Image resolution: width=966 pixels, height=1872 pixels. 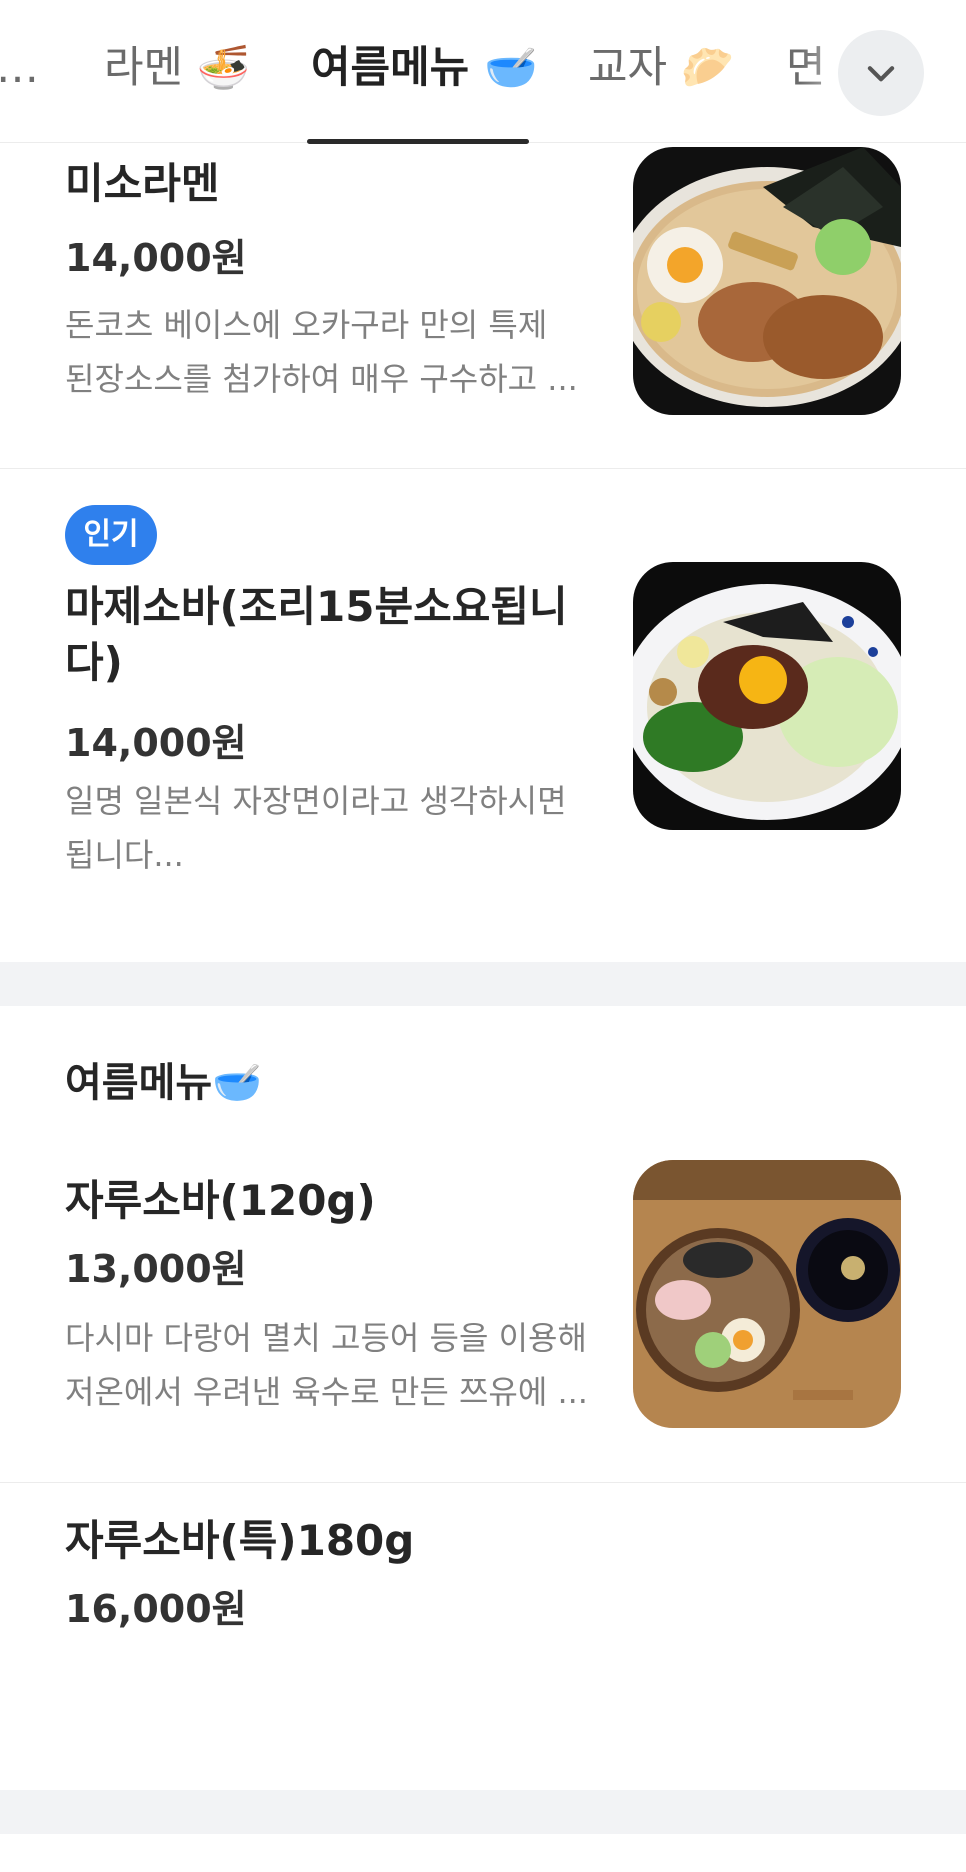 I want to click on item-name: 마제소바(조리15분소요됩니 다), so click(x=316, y=634).